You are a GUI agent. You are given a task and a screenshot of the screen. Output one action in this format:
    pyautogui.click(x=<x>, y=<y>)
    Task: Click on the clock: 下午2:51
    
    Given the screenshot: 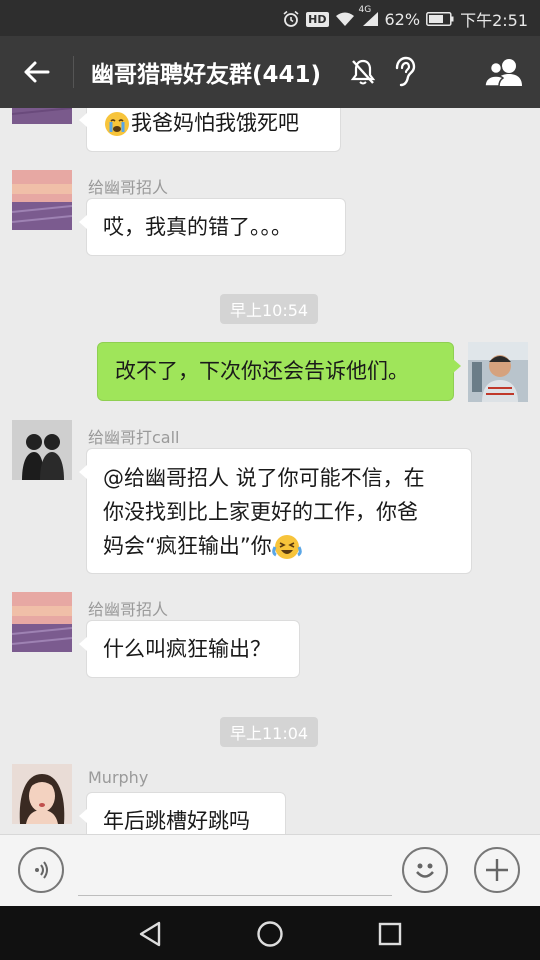 What is the action you would take?
    pyautogui.click(x=494, y=20)
    